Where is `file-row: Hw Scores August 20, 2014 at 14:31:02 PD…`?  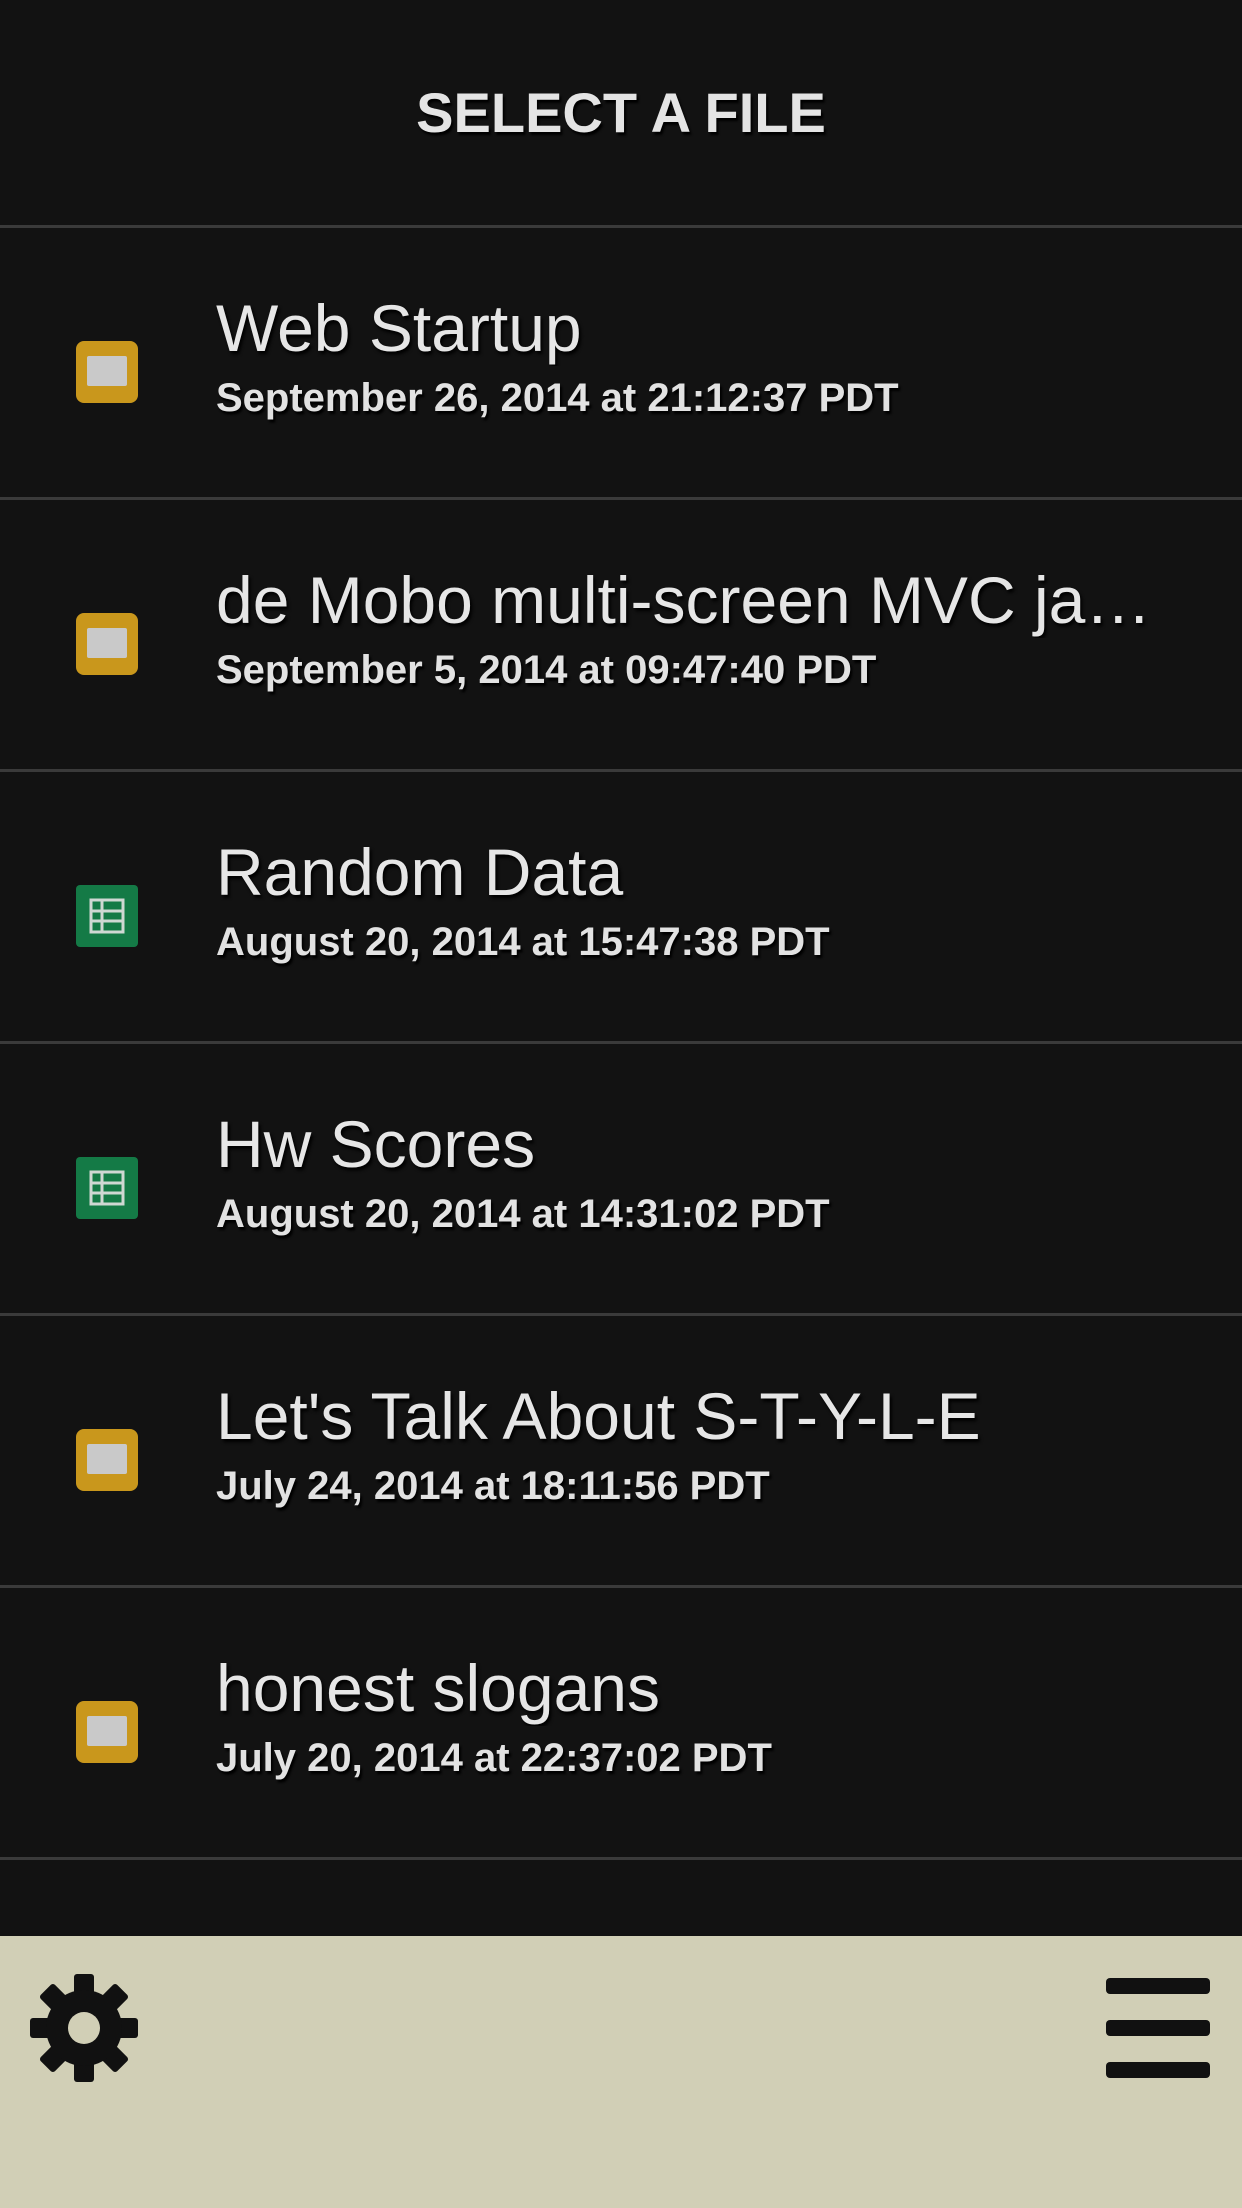 file-row: Hw Scores August 20, 2014 at 14:31:02 PD… is located at coordinates (621, 1180).